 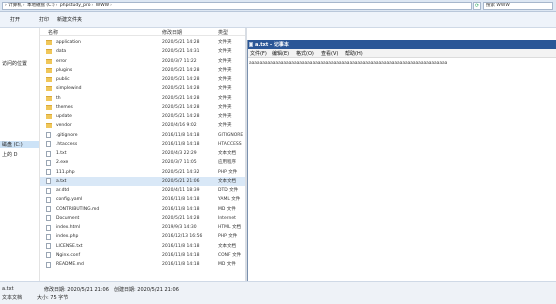 I want to click on column-header-date: 修改日期, so click(x=172, y=32).